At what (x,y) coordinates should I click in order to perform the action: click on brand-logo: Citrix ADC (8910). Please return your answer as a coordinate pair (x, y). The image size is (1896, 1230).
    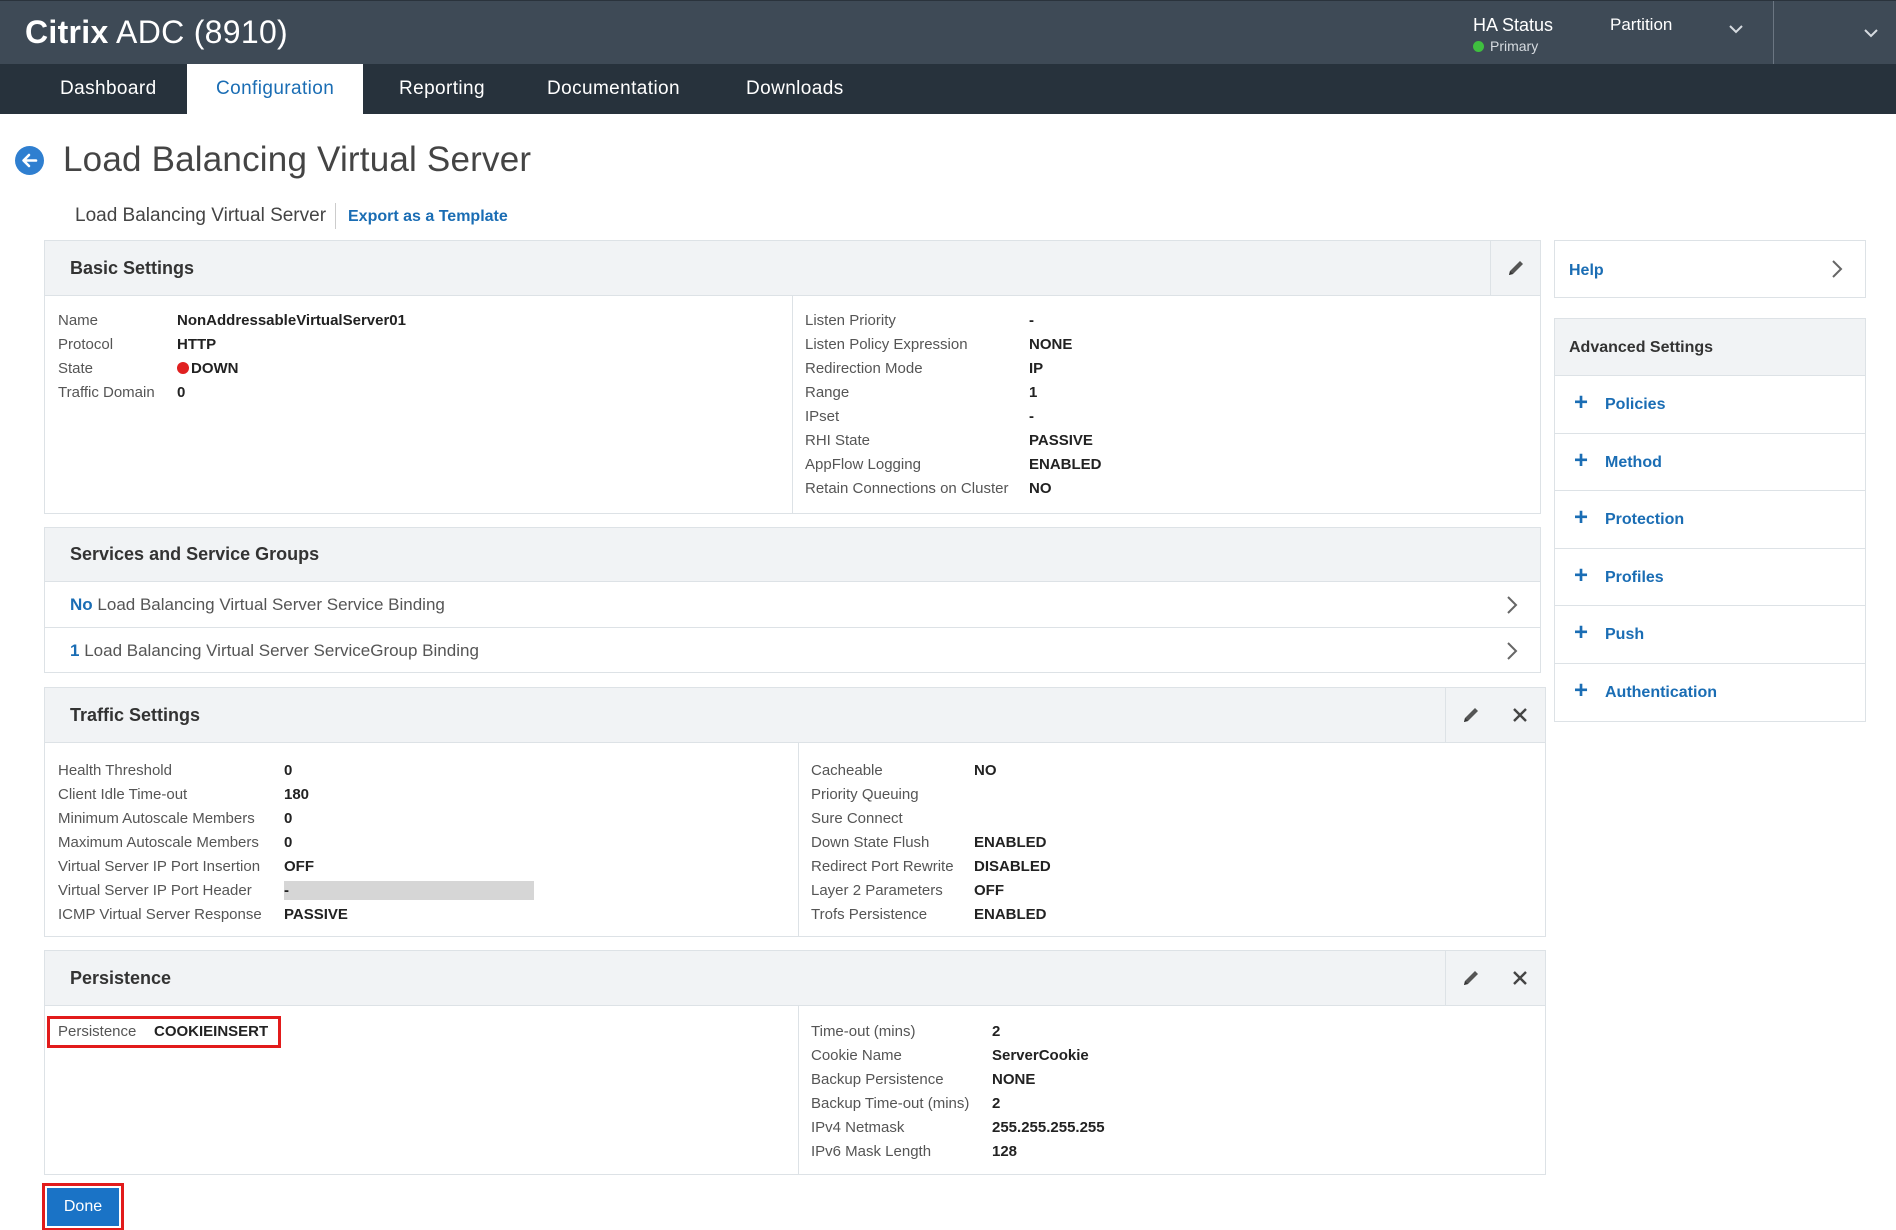
    Looking at the image, I should click on (156, 32).